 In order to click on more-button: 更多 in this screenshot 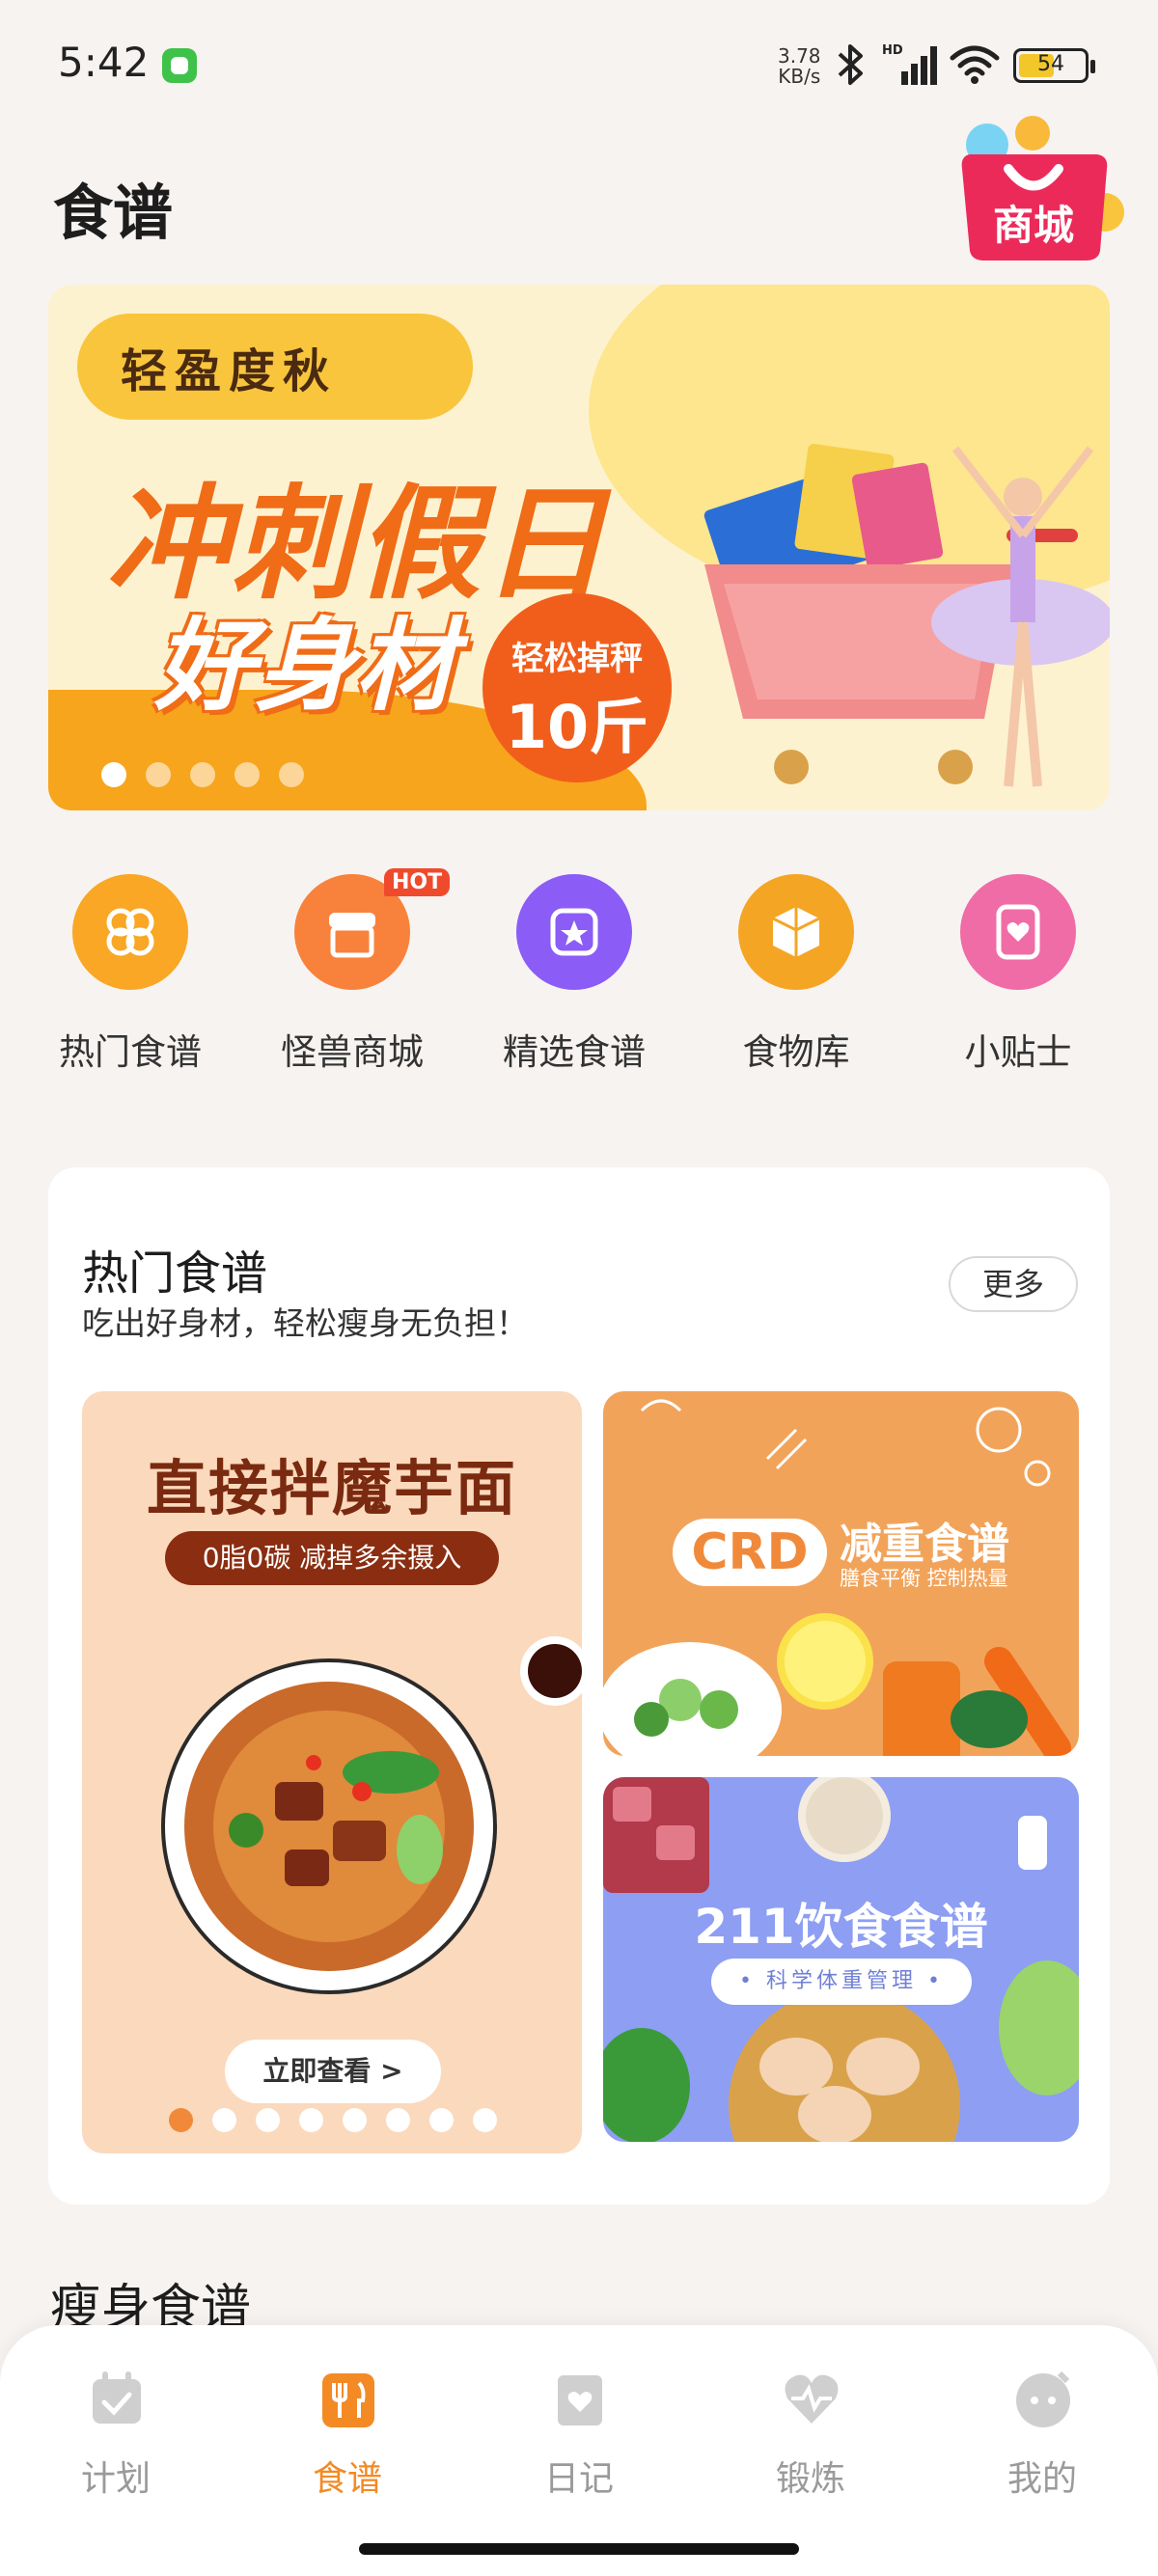, I will do `click(1013, 1284)`.